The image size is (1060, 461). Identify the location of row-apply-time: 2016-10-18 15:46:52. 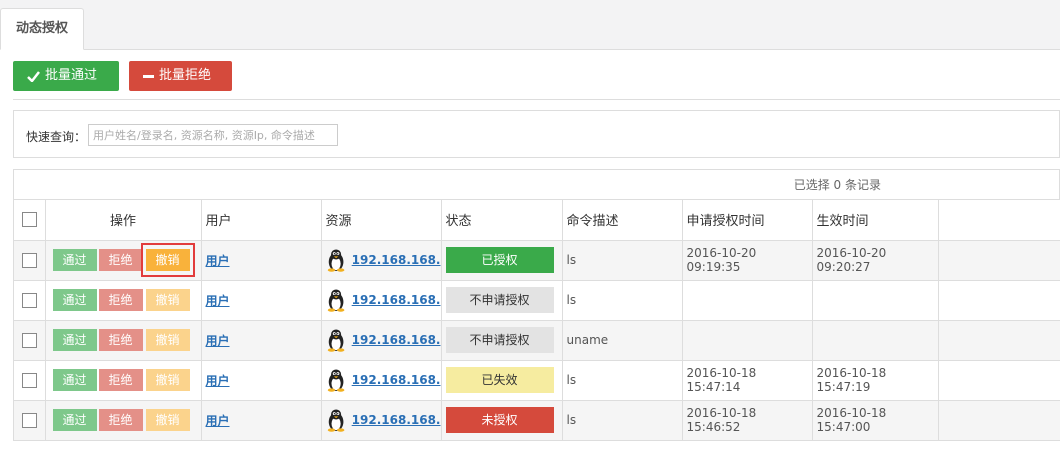
(747, 420).